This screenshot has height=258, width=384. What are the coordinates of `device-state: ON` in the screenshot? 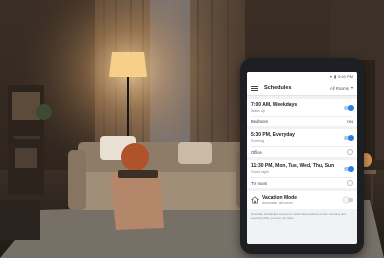 It's located at (350, 121).